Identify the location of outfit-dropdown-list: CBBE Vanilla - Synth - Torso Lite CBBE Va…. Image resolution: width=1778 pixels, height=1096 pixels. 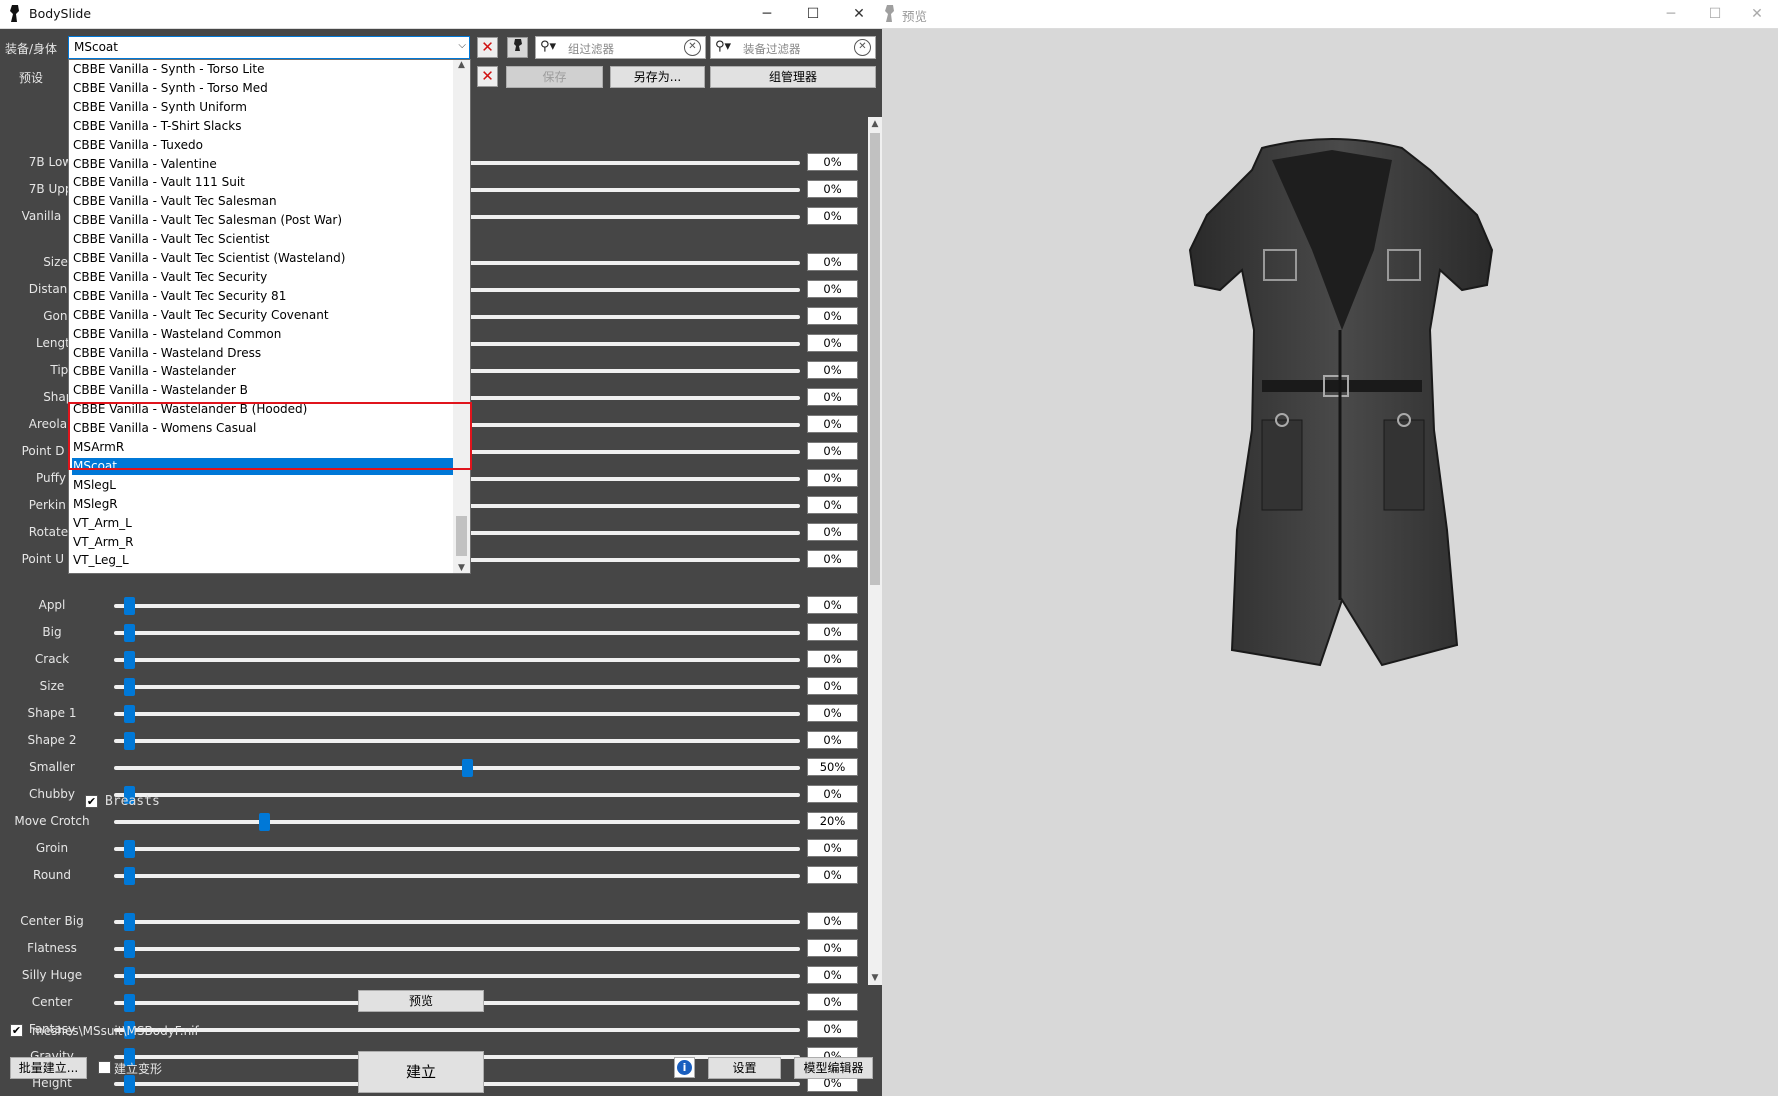
(269, 316).